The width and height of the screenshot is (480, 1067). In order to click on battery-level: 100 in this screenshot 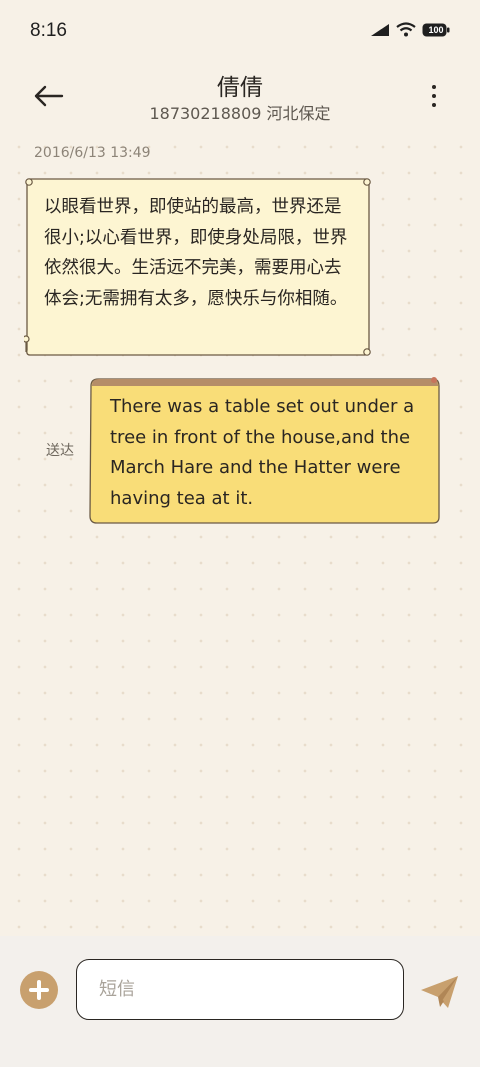, I will do `click(436, 29)`.